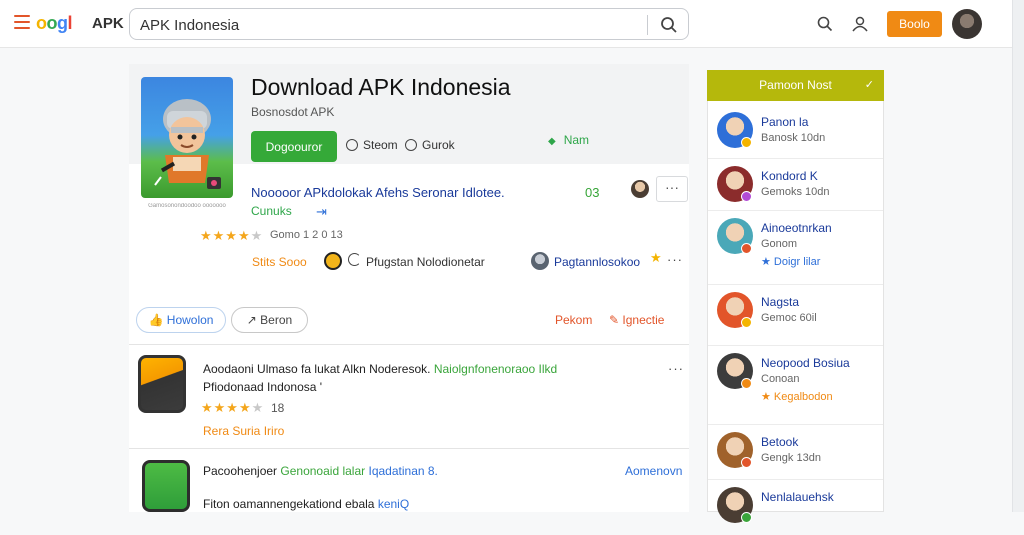 This screenshot has height=535, width=1024. What do you see at coordinates (914, 24) in the screenshot?
I see `header-action-button: Boolo` at bounding box center [914, 24].